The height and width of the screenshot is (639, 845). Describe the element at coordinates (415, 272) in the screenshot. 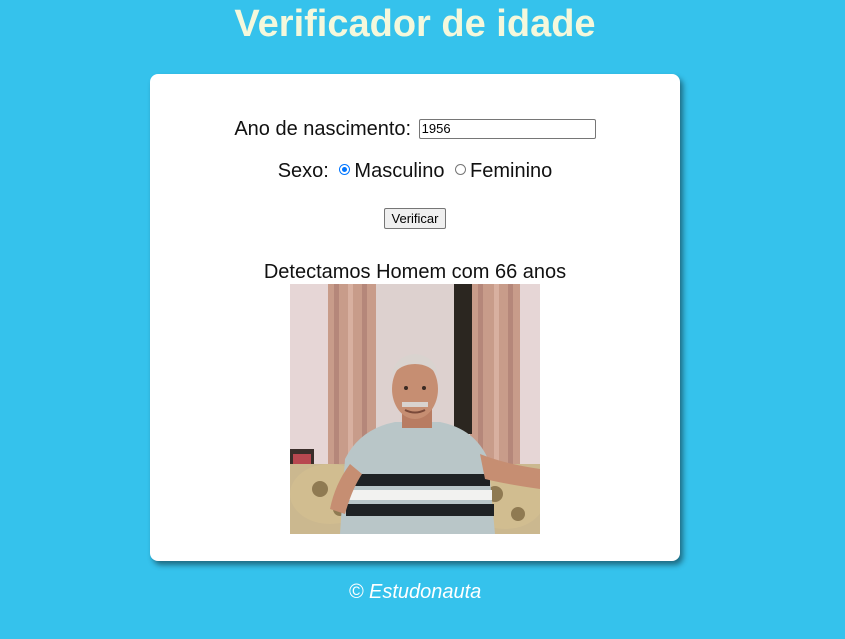

I see `result-text: Detectamos Homem com 66 anos` at that location.